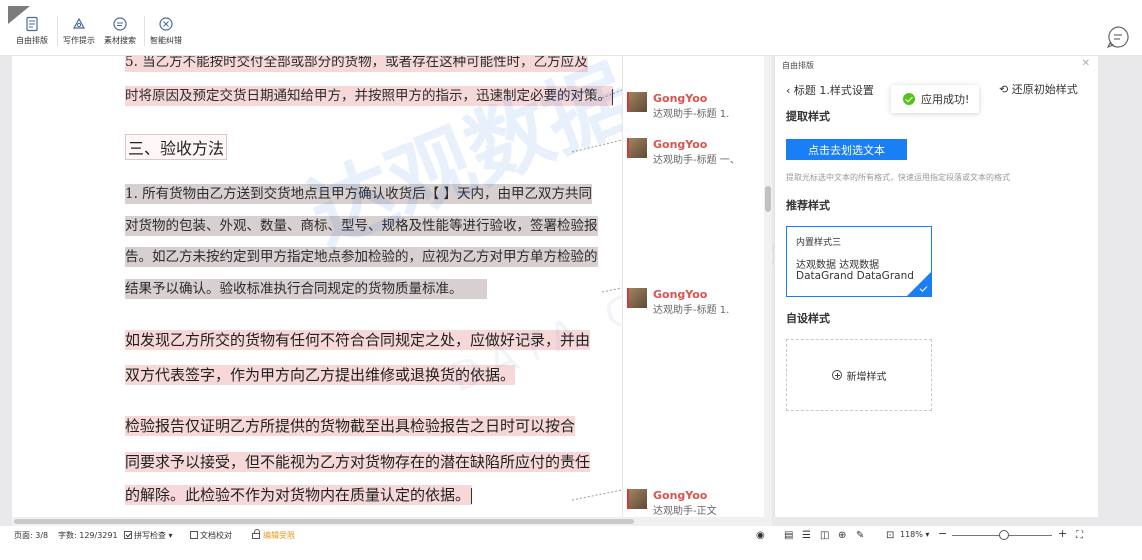 The image size is (1142, 560). Describe the element at coordinates (32, 40) in the screenshot. I see `free-layout-label: 自由排版` at that location.